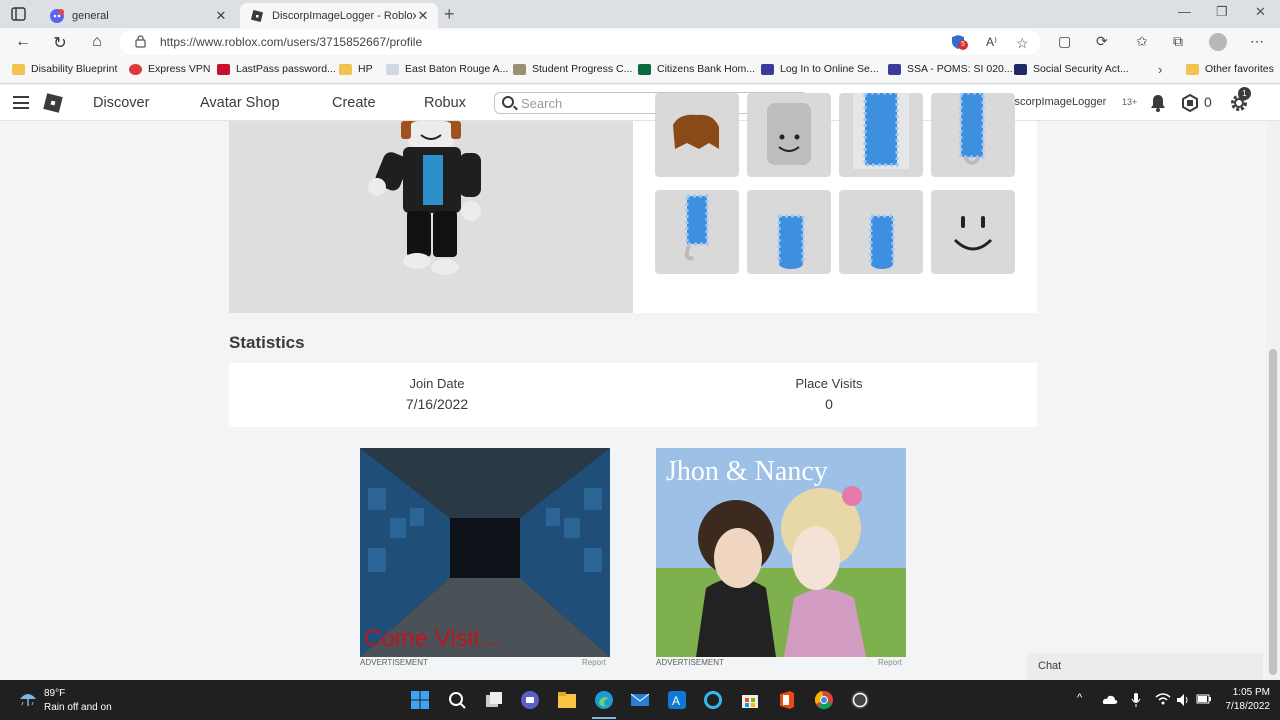 The width and height of the screenshot is (1280, 720). What do you see at coordinates (1064, 41) in the screenshot?
I see `feedback-icon: ▢` at bounding box center [1064, 41].